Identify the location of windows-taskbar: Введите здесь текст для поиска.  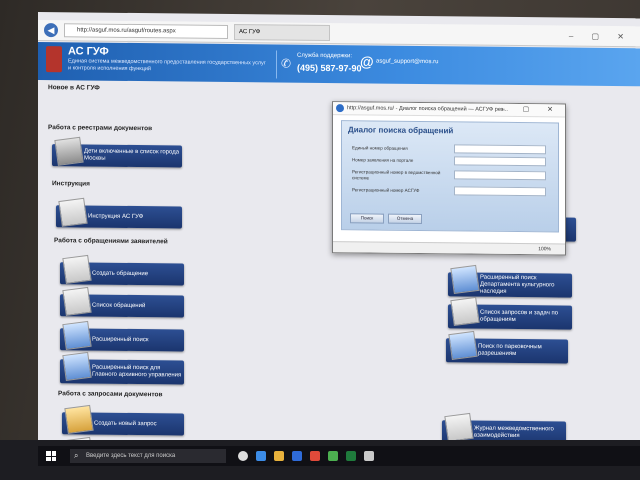
(339, 456).